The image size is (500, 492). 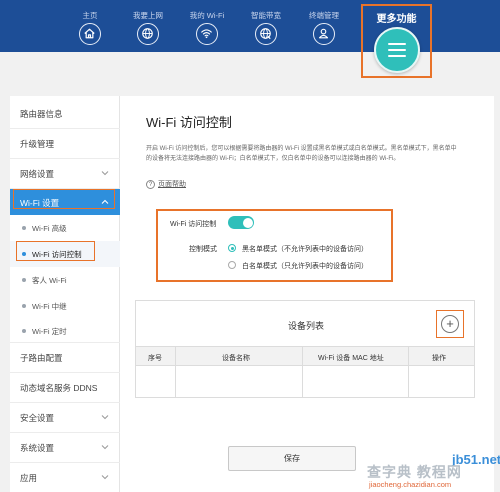 I want to click on sidebar-item-router-info: 路由器信息, so click(x=65, y=113).